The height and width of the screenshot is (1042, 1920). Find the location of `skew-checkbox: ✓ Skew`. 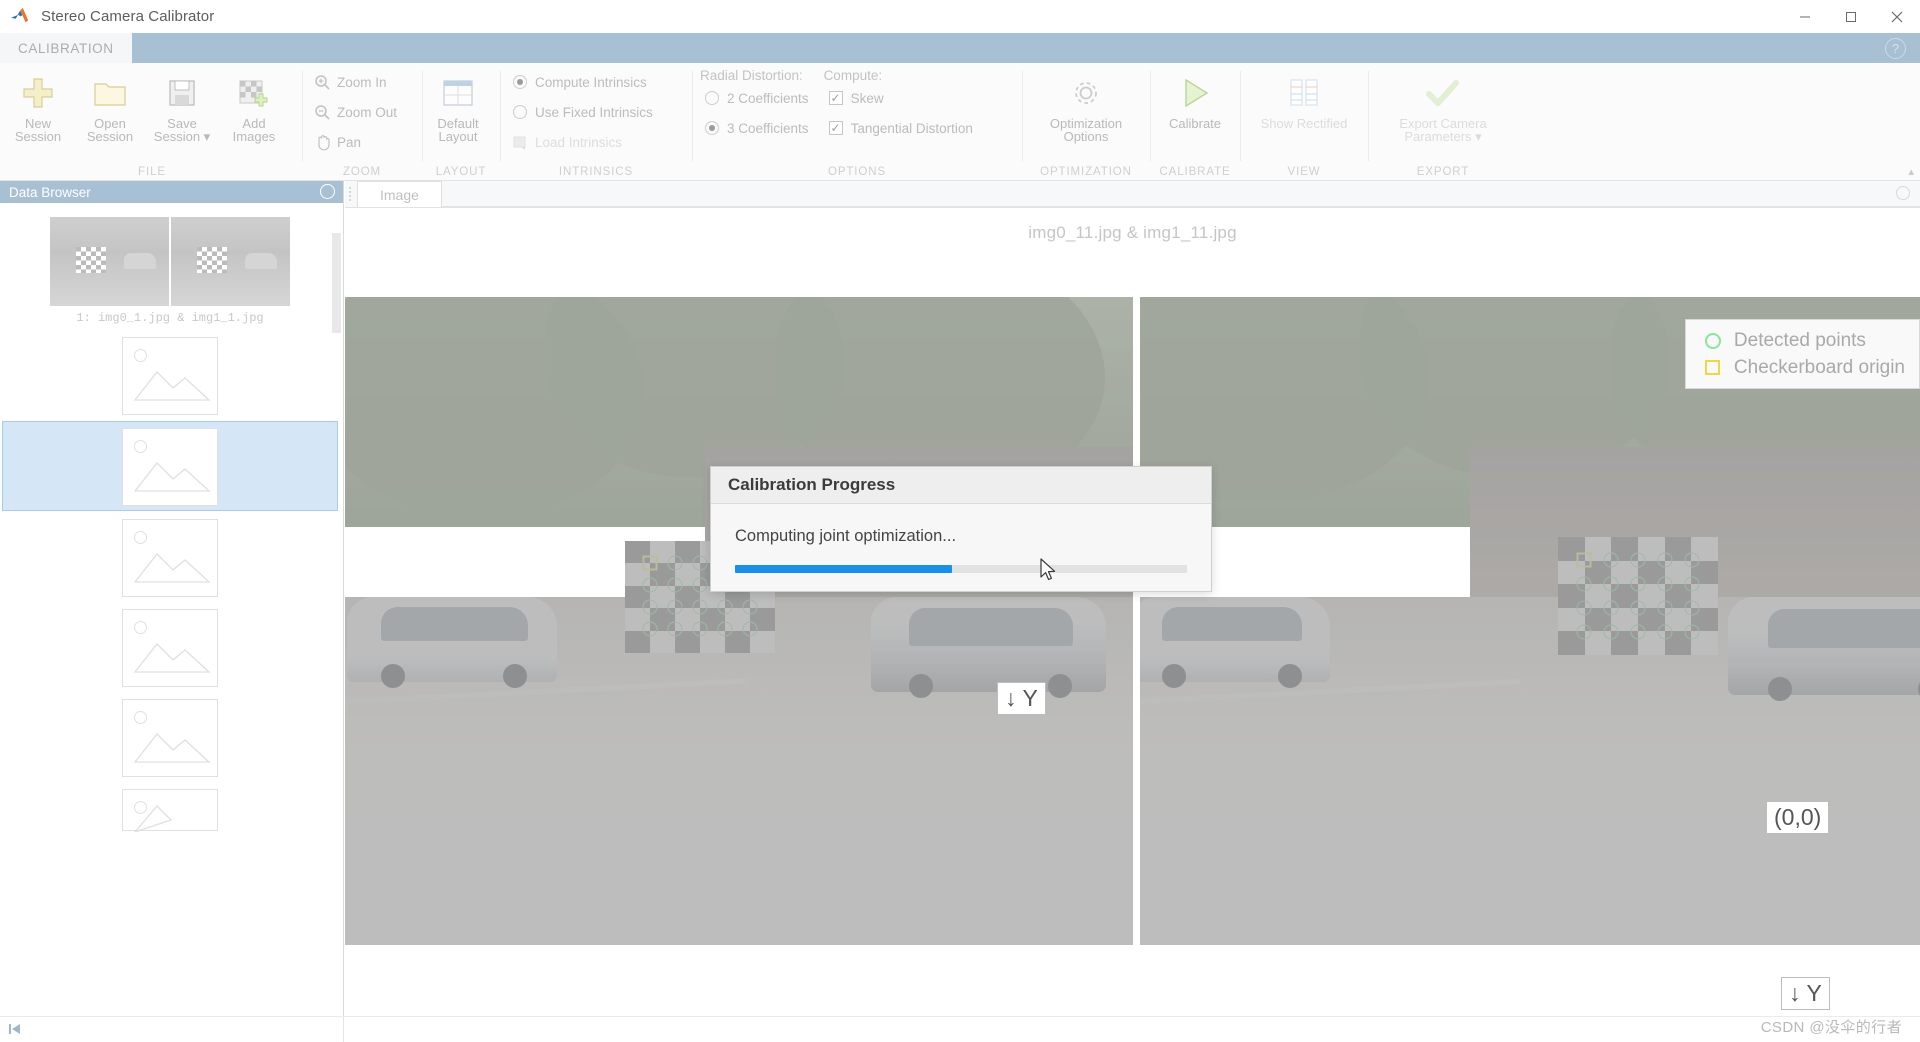

skew-checkbox: ✓ Skew is located at coordinates (898, 98).